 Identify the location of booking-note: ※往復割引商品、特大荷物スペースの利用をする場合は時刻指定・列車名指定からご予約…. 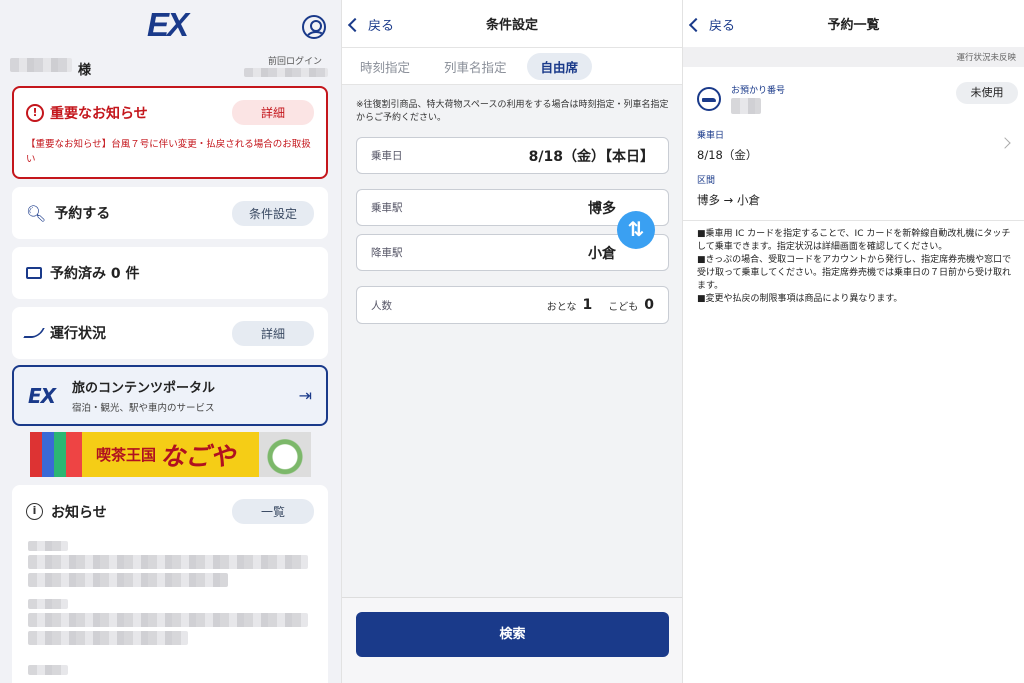
(512, 111).